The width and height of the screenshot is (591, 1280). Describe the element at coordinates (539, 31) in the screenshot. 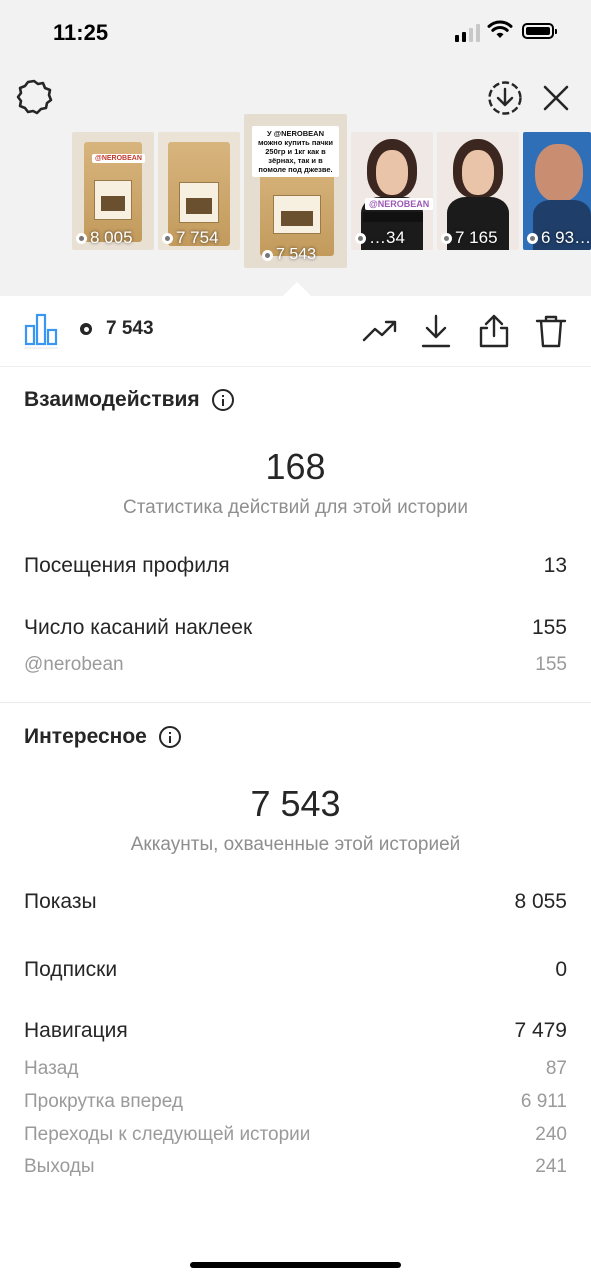

I see `battery-icon` at that location.